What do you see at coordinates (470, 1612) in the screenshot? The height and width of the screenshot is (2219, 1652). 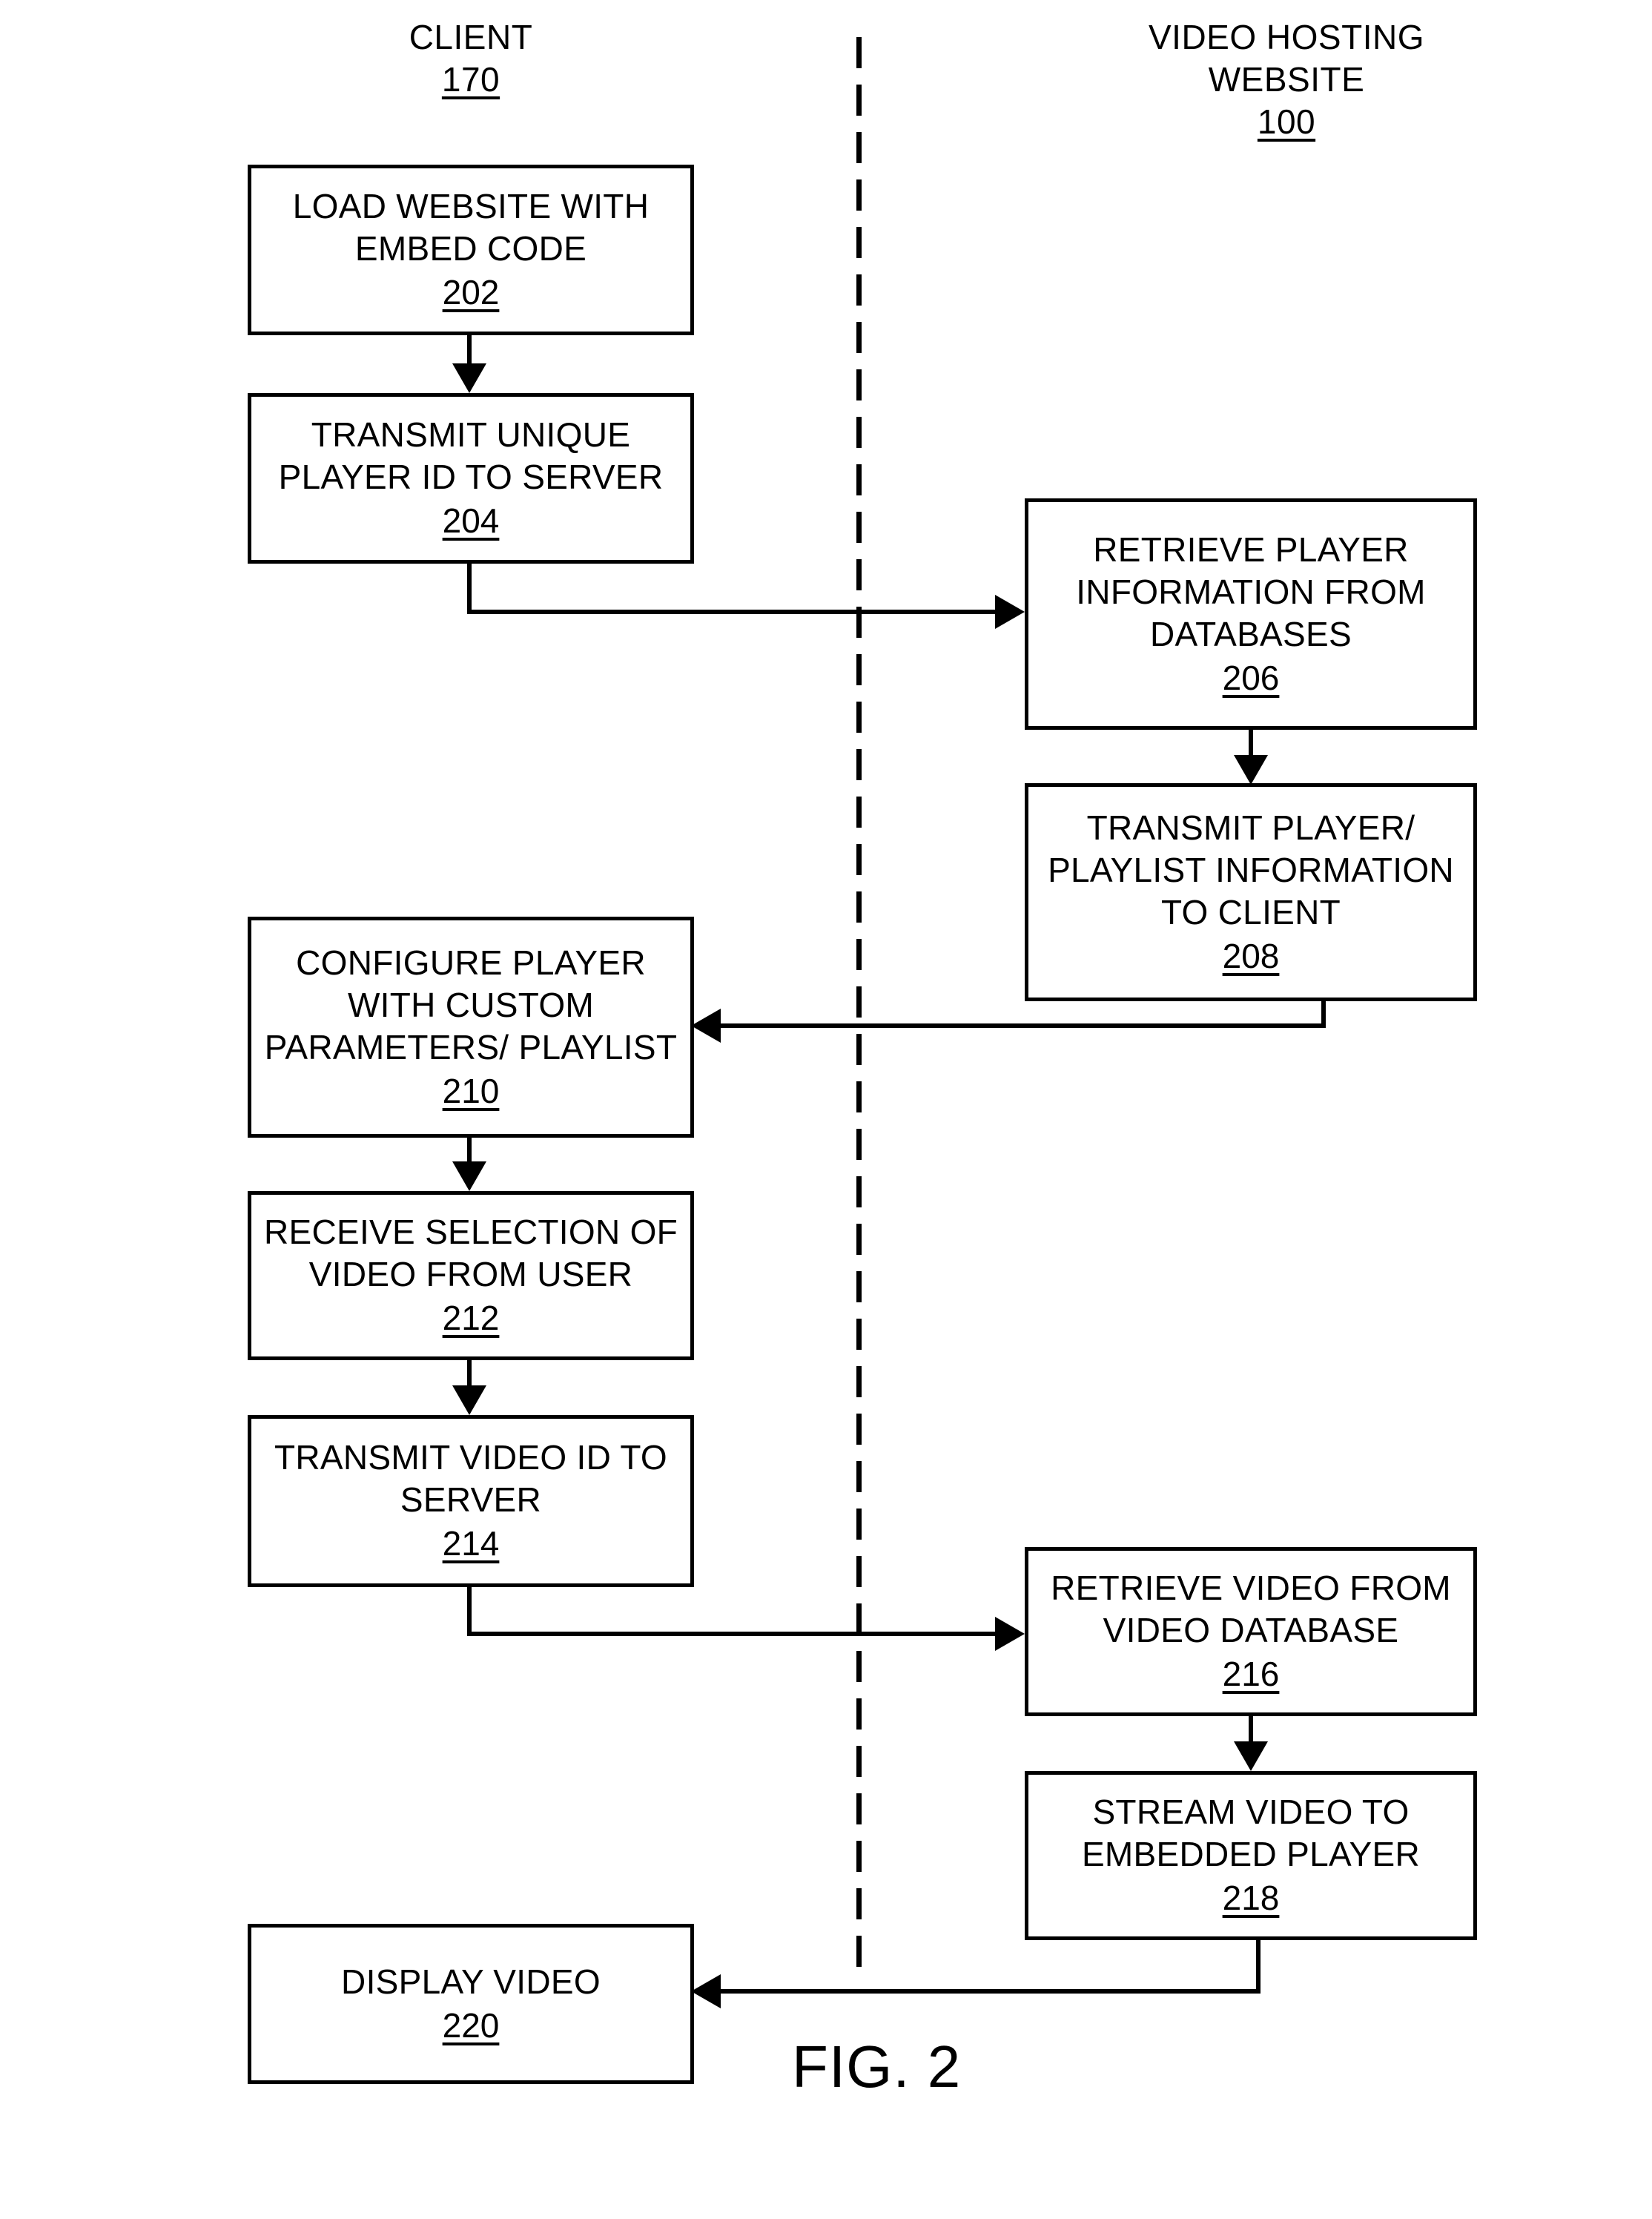 I see `connector-214-216-stem` at bounding box center [470, 1612].